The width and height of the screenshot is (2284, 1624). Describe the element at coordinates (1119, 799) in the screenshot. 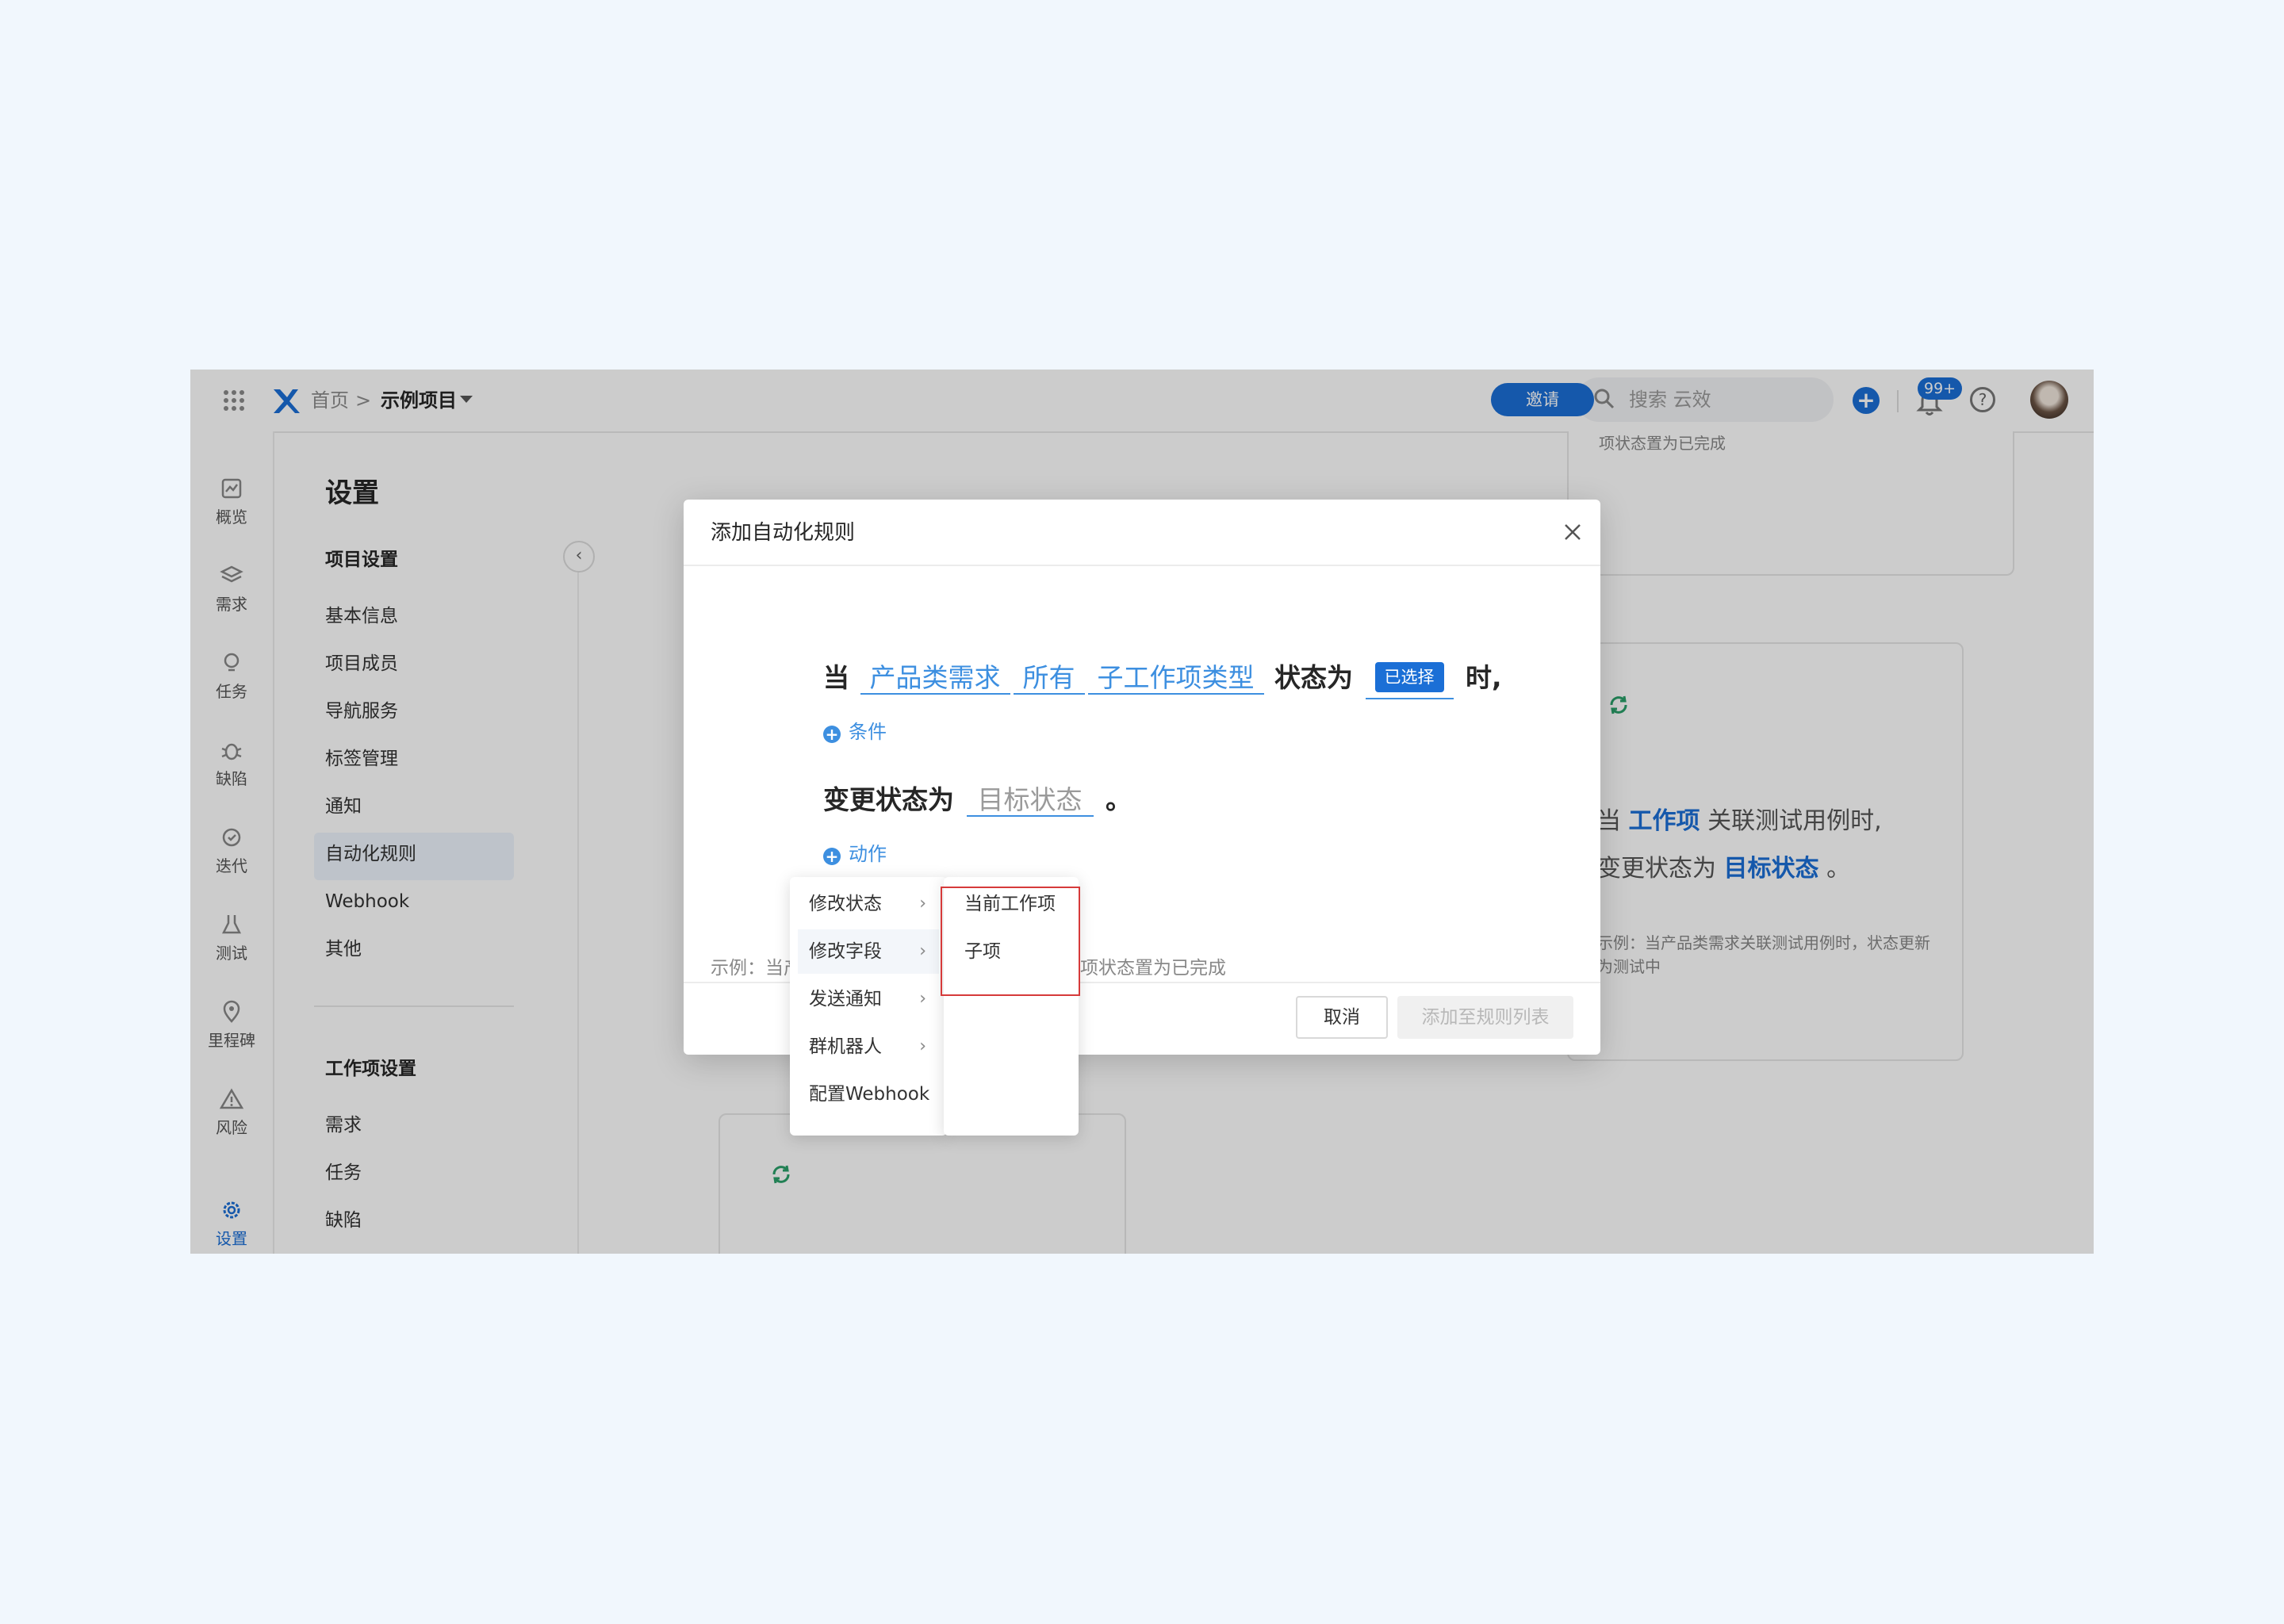

I see `rule-text: 。` at that location.